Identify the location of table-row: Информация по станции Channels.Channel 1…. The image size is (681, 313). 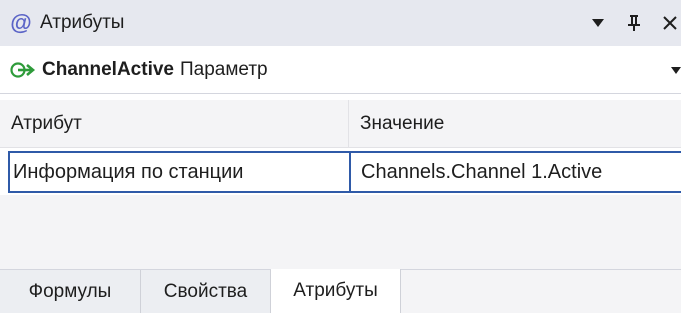
(344, 172).